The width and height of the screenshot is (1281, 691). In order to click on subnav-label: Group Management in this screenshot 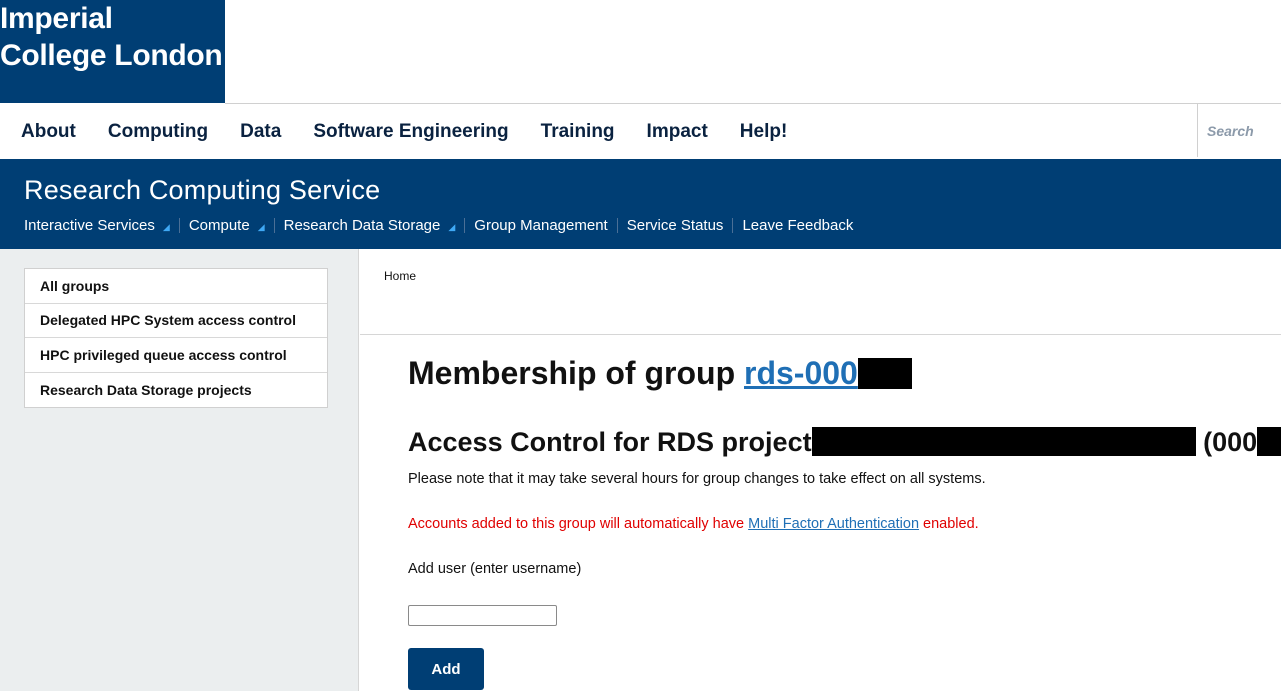, I will do `click(541, 225)`.